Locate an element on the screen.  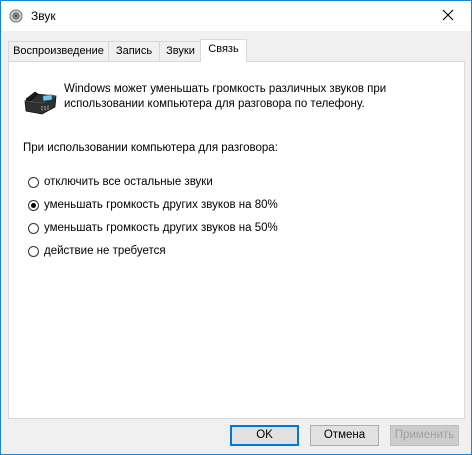
telephone-icon is located at coordinates (40, 101).